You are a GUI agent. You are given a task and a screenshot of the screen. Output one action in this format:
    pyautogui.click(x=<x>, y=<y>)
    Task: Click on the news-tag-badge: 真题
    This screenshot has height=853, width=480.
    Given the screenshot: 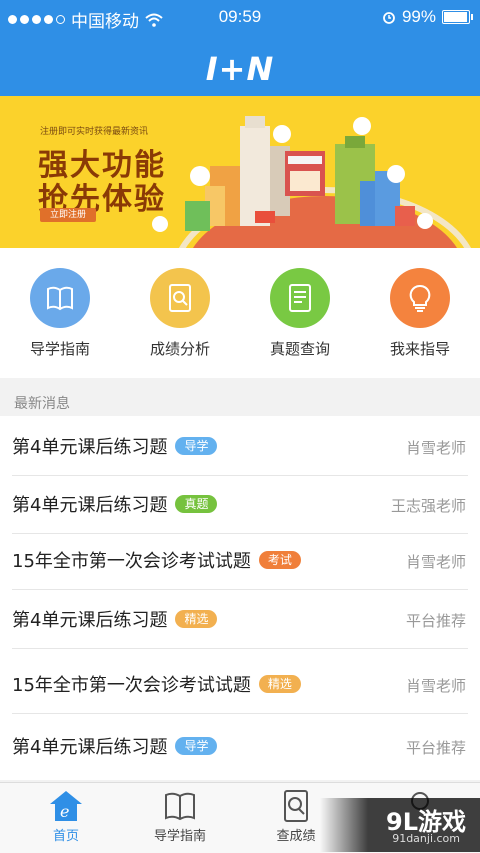 What is the action you would take?
    pyautogui.click(x=196, y=504)
    